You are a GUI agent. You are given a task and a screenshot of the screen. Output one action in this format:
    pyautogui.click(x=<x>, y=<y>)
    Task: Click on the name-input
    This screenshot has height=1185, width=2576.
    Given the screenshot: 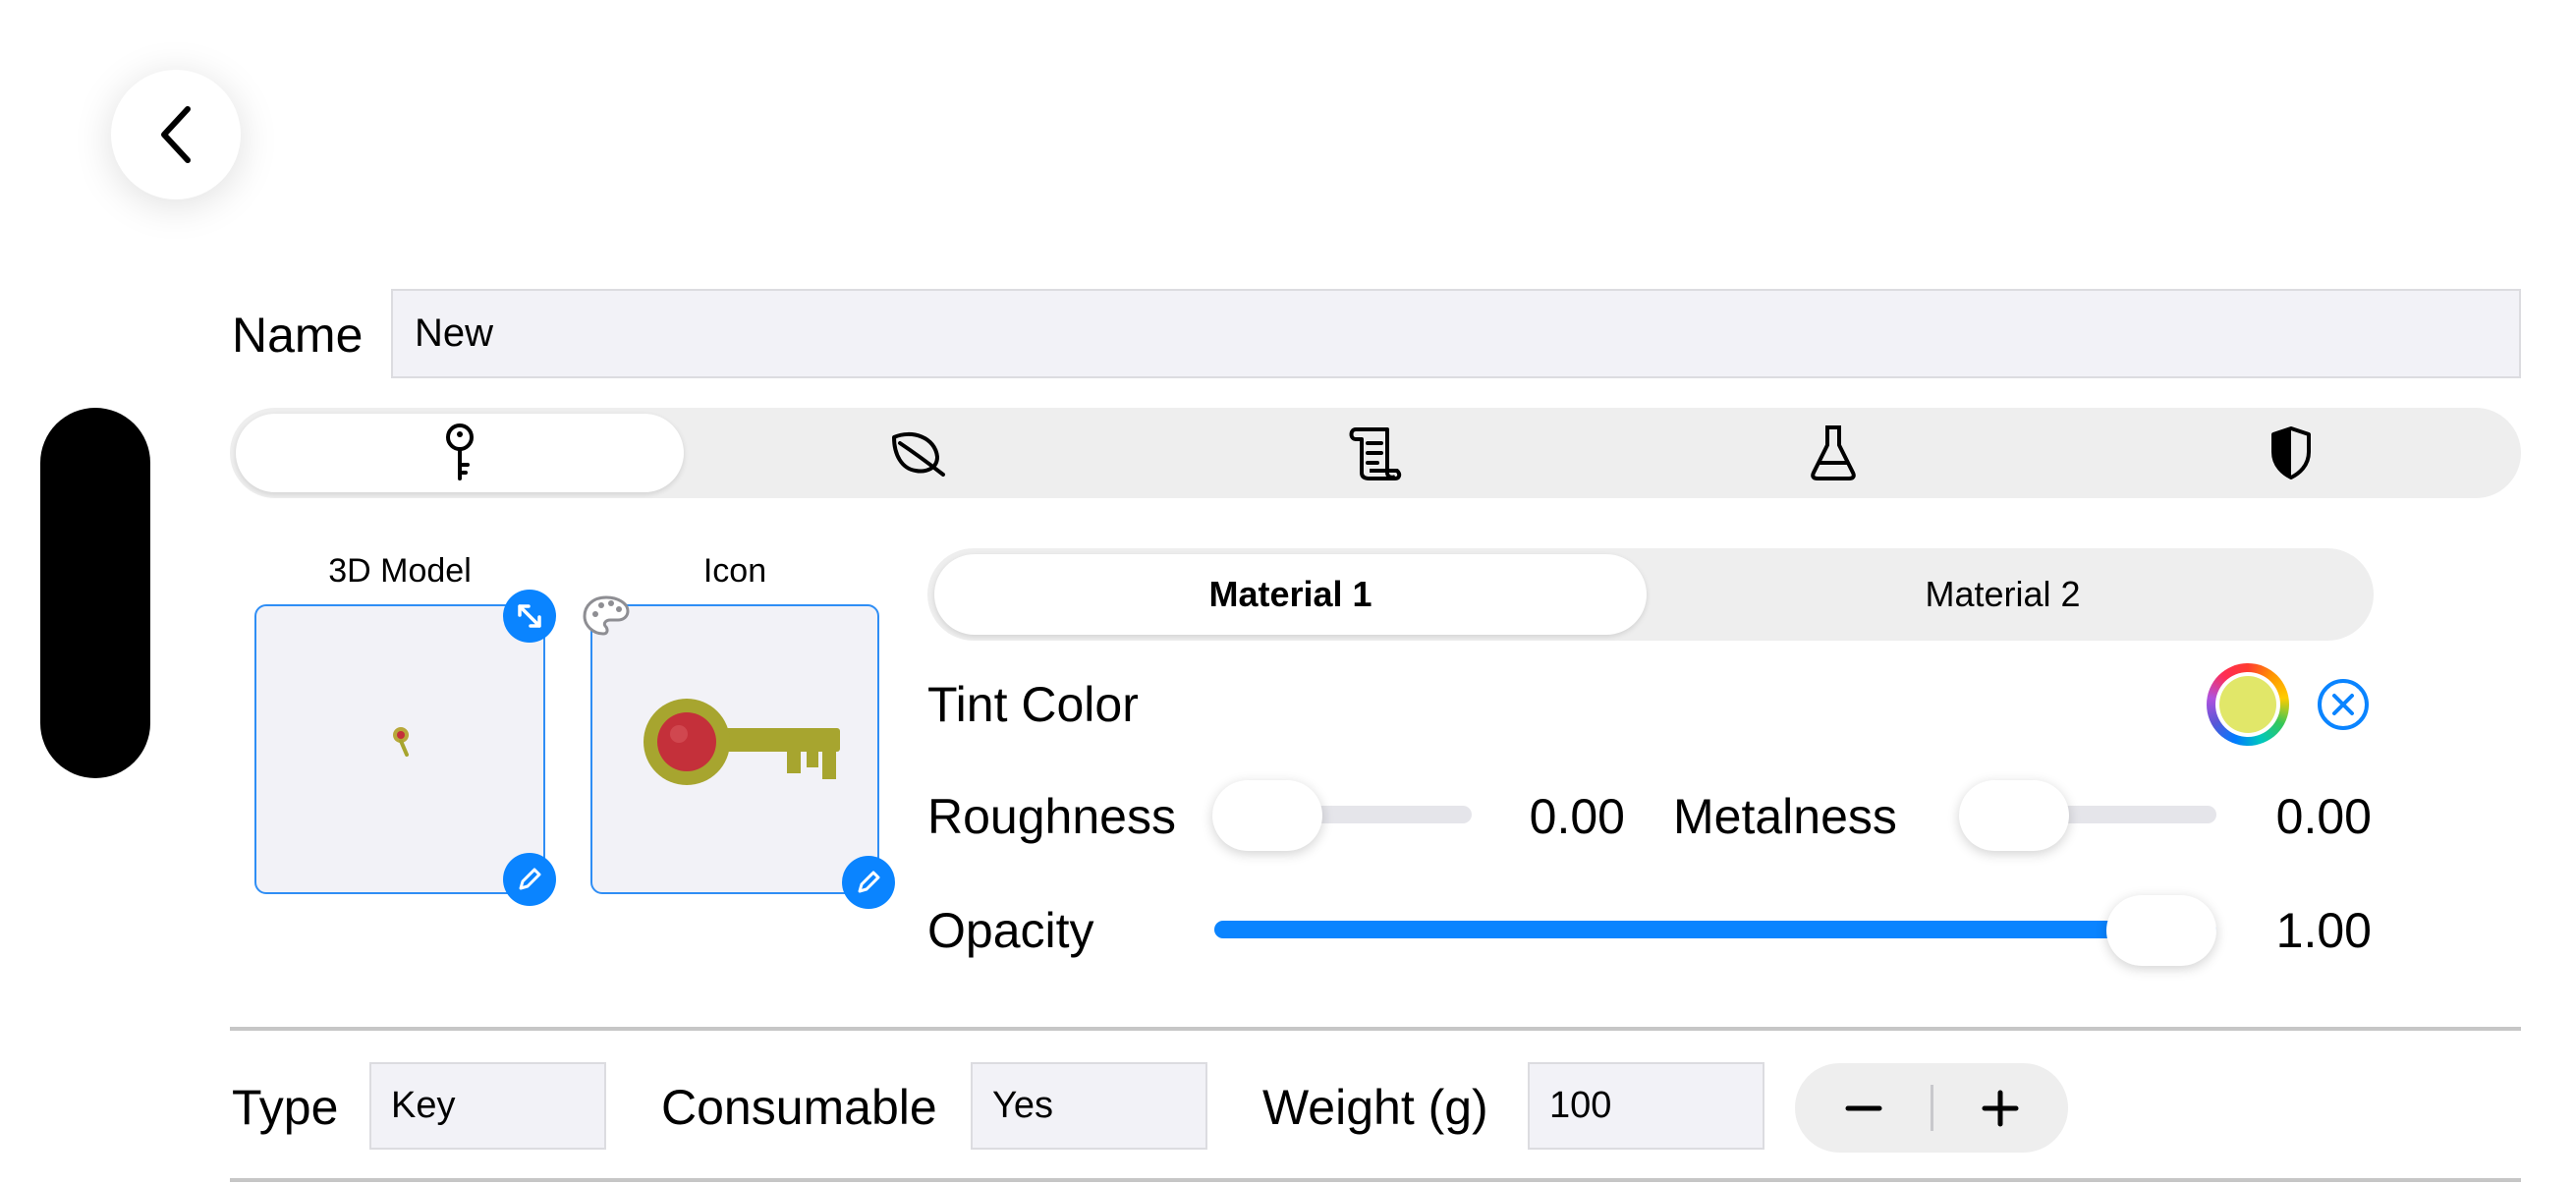 What is the action you would take?
    pyautogui.click(x=1456, y=334)
    